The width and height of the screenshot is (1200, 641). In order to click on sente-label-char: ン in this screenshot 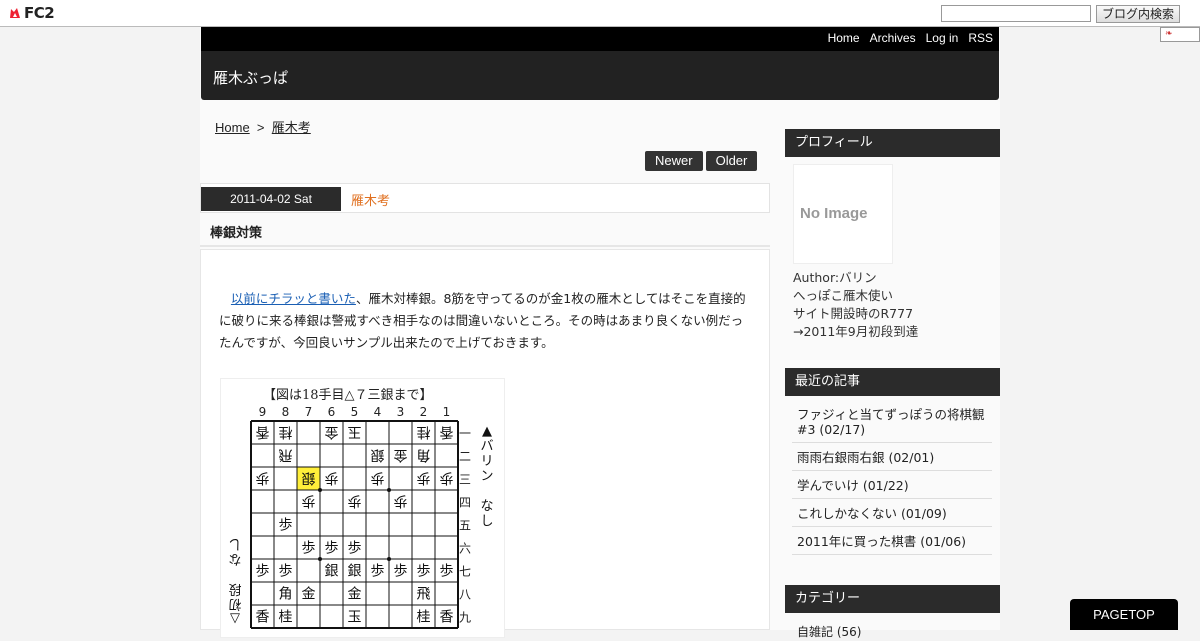, I will do `click(486, 476)`.